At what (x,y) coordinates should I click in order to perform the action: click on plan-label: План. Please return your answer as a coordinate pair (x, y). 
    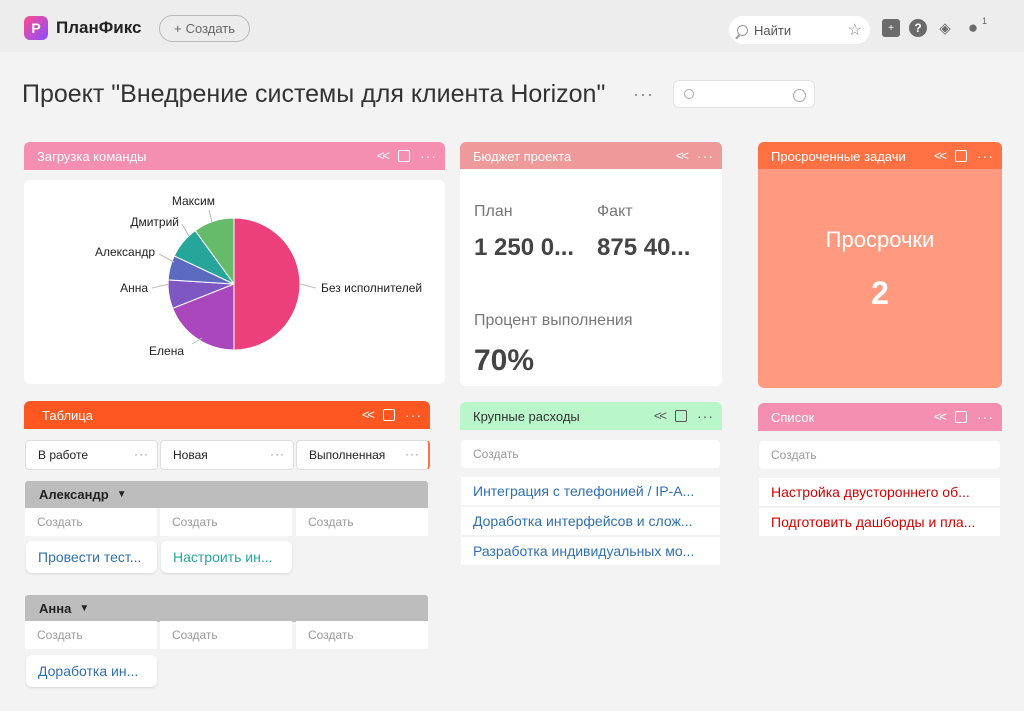
    Looking at the image, I should click on (493, 211).